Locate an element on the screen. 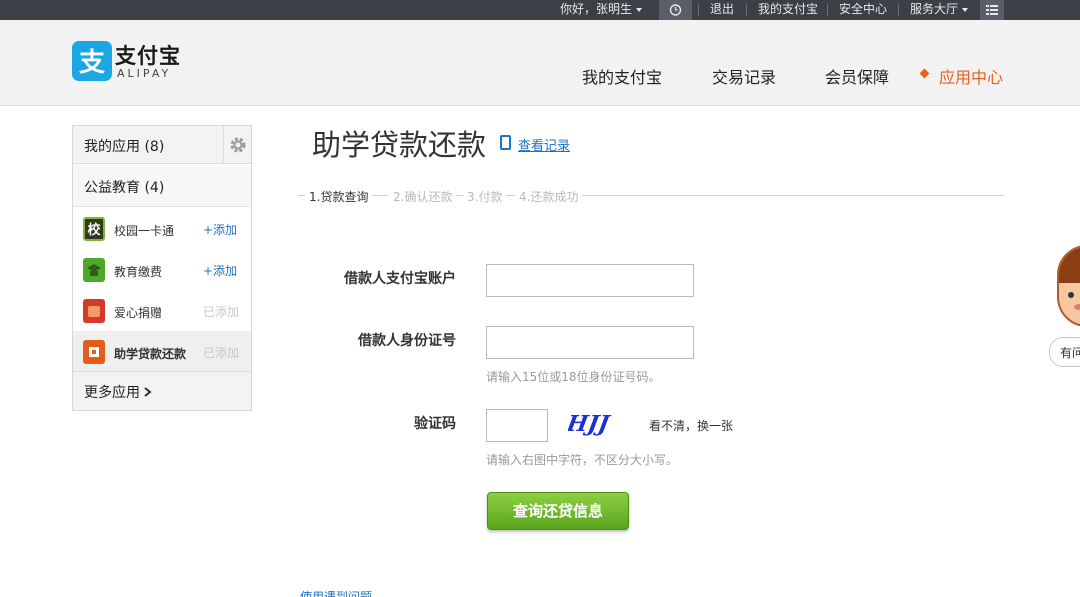 This screenshot has width=1080, height=597. captcha-label: 验证码 is located at coordinates (435, 424).